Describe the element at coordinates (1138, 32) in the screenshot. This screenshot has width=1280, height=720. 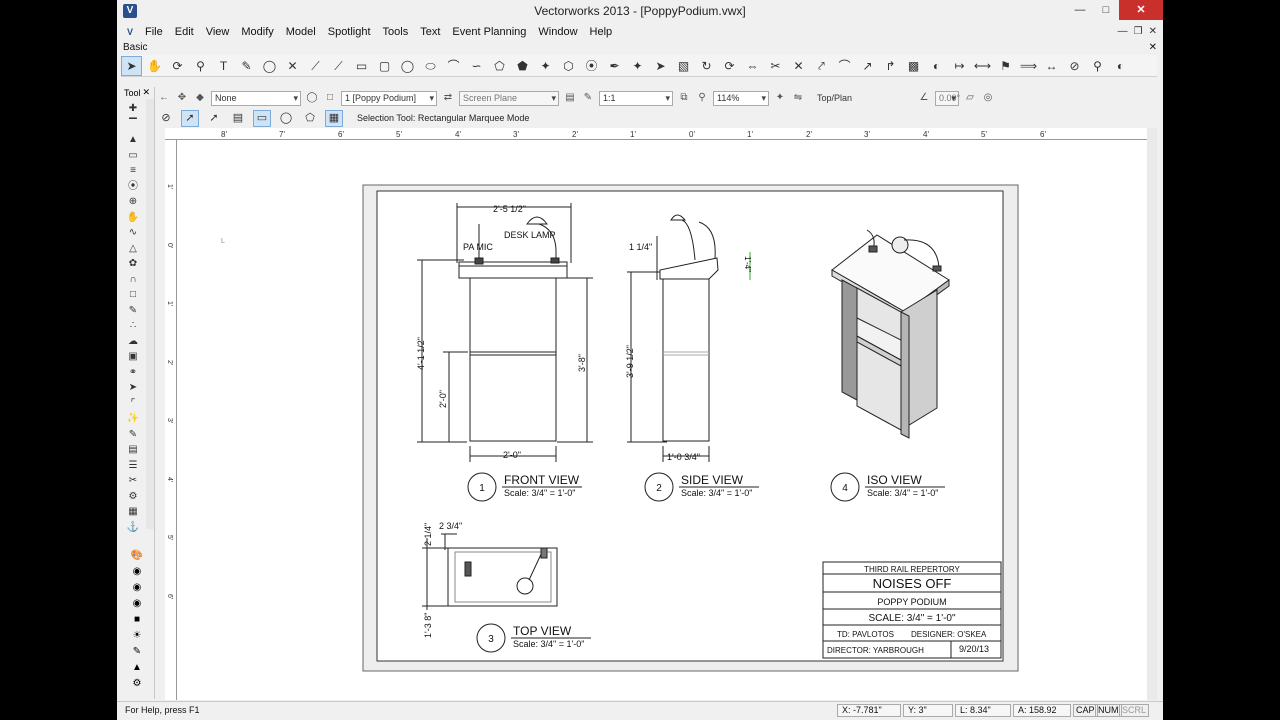
I see `doc-restore-button: ❐` at that location.